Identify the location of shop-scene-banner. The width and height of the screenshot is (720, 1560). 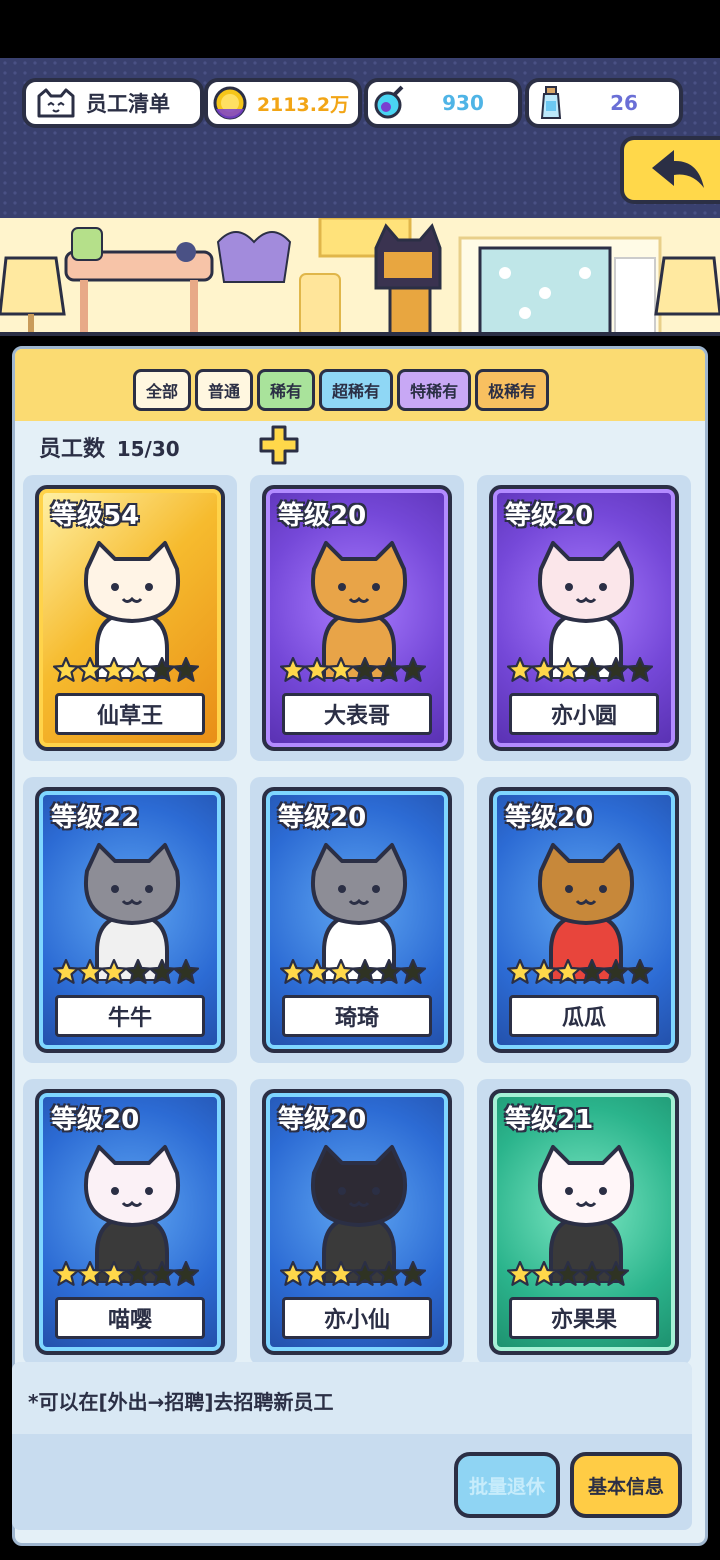
(360, 277).